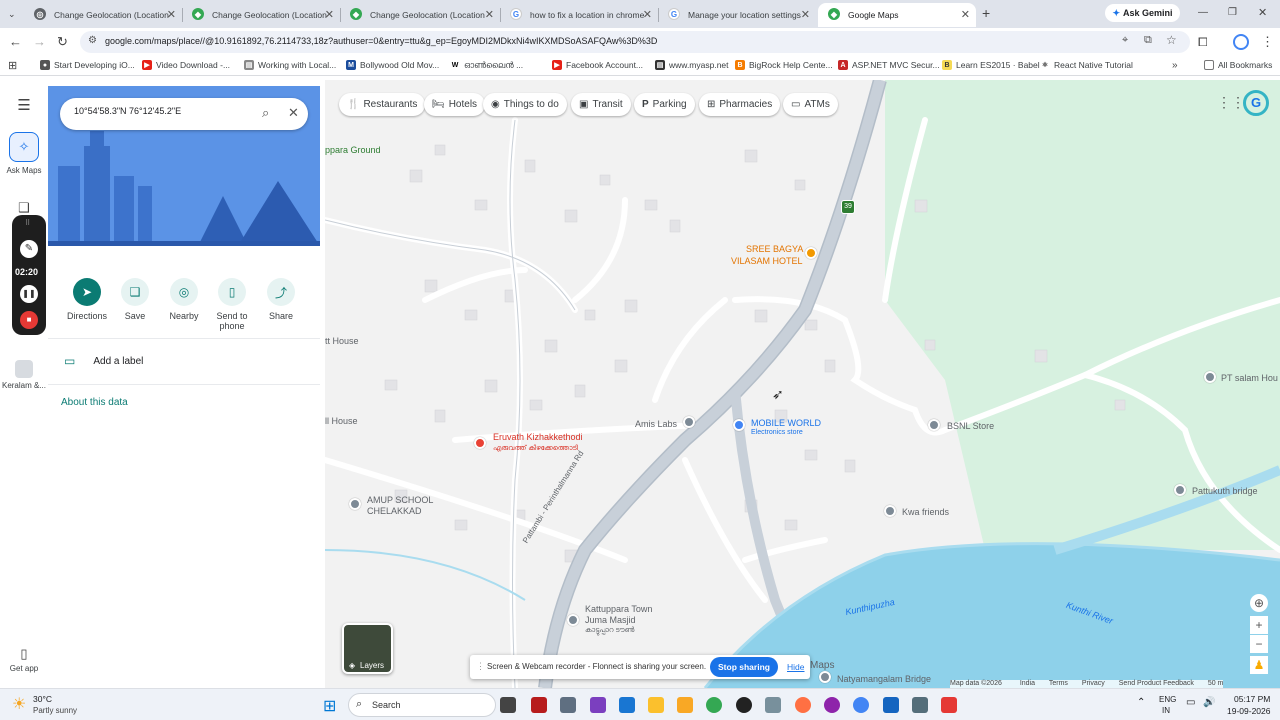 The width and height of the screenshot is (1280, 720). Describe the element at coordinates (232, 304) in the screenshot. I see `send-to-phone-button: ▯ Send to phone` at that location.